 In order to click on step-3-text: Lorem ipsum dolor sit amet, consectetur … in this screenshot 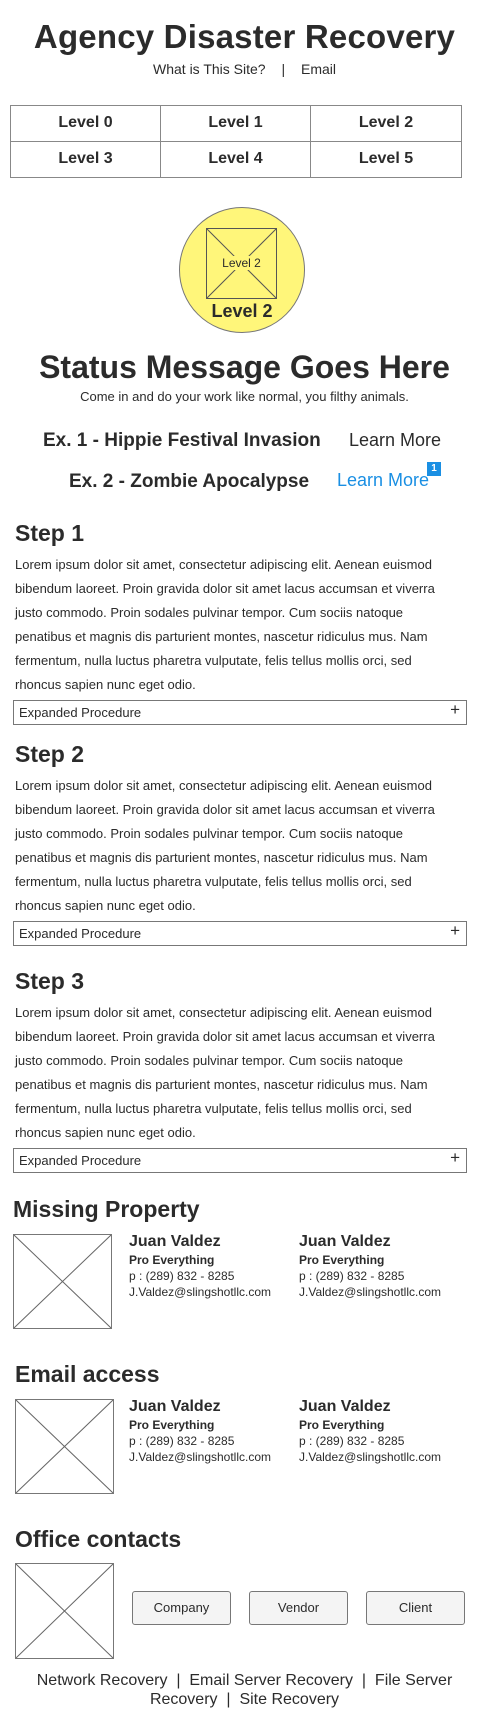, I will do `click(235, 1073)`.